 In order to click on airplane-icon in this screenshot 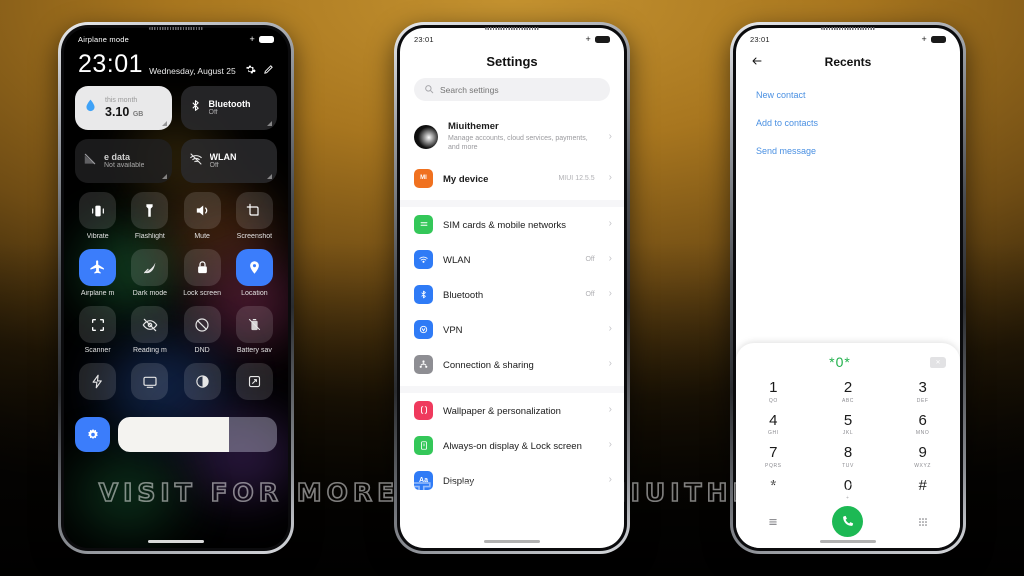, I will do `click(98, 267)`.